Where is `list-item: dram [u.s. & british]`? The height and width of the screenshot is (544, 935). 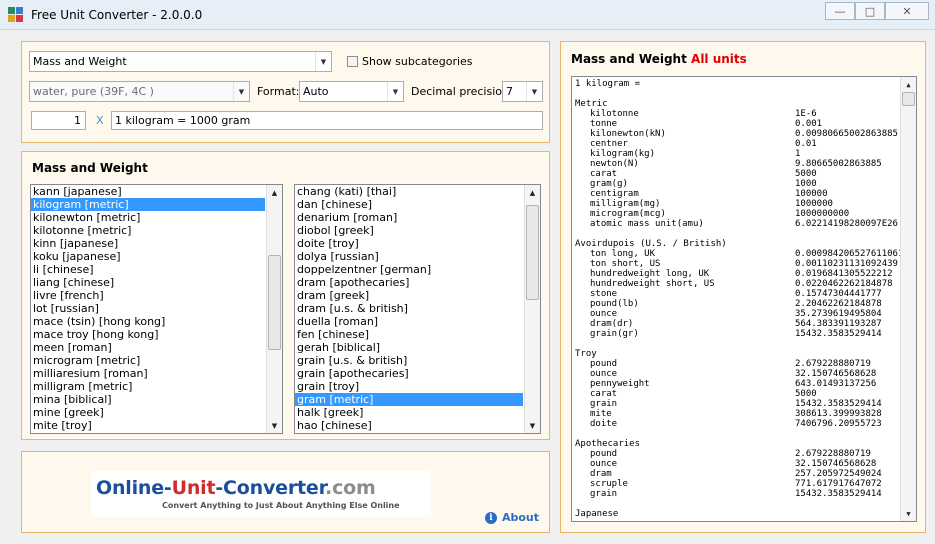
list-item: dram [u.s. & british] is located at coordinates (409, 308).